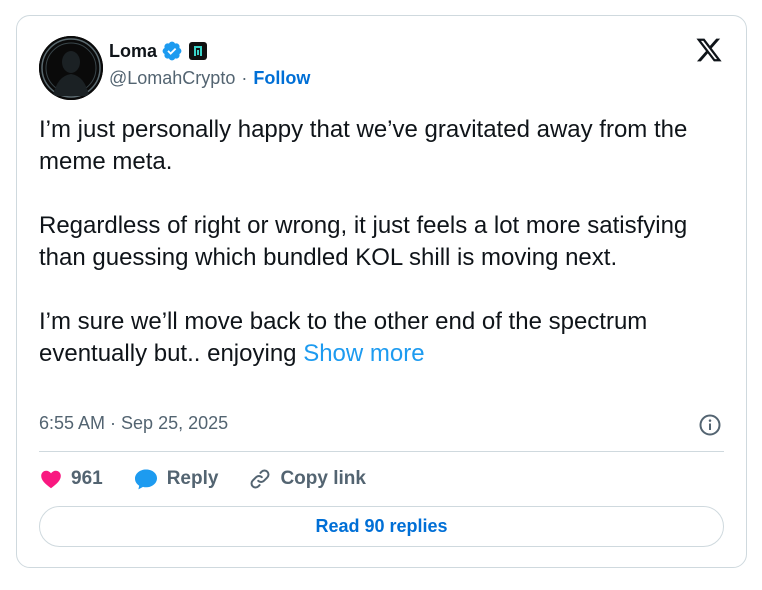 The height and width of the screenshot is (590, 762). Describe the element at coordinates (260, 479) in the screenshot. I see `link-icon` at that location.